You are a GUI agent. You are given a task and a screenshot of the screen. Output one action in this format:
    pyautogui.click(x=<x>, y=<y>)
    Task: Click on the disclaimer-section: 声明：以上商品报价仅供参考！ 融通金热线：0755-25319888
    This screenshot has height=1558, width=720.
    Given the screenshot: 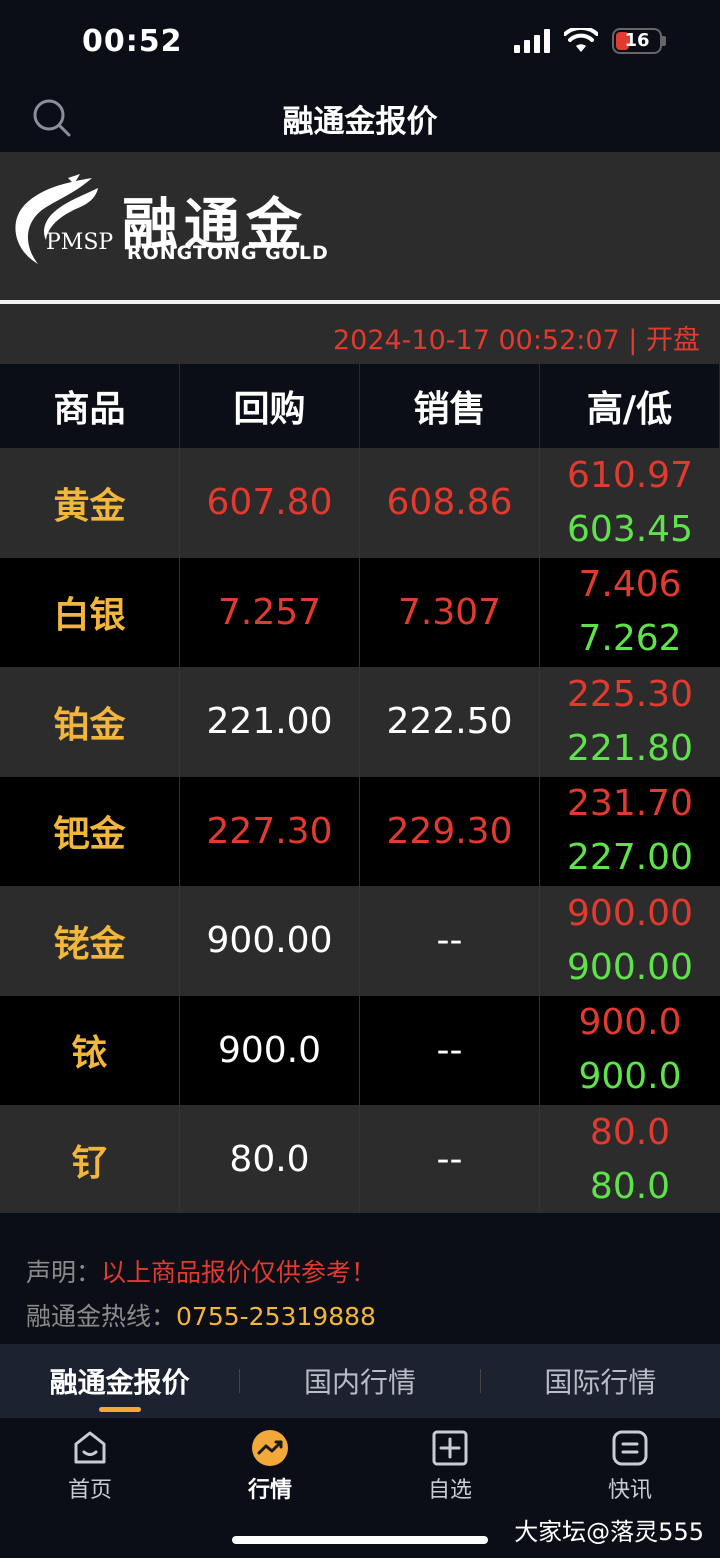 What is the action you would take?
    pyautogui.click(x=360, y=1278)
    